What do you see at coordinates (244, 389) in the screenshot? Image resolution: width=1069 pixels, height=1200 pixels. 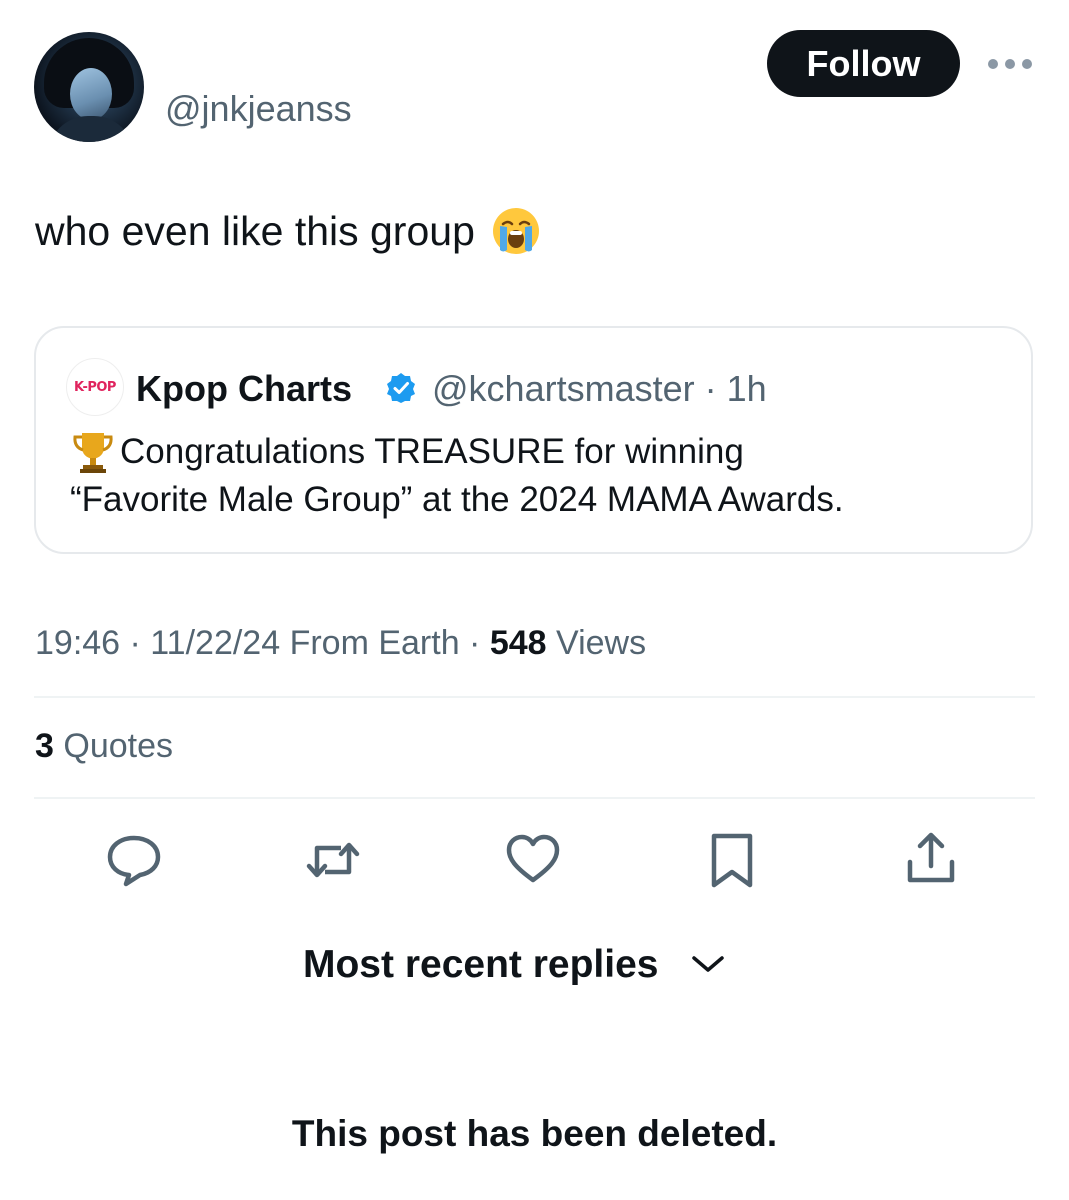 I see `quoted-account-name: Kpop Charts` at bounding box center [244, 389].